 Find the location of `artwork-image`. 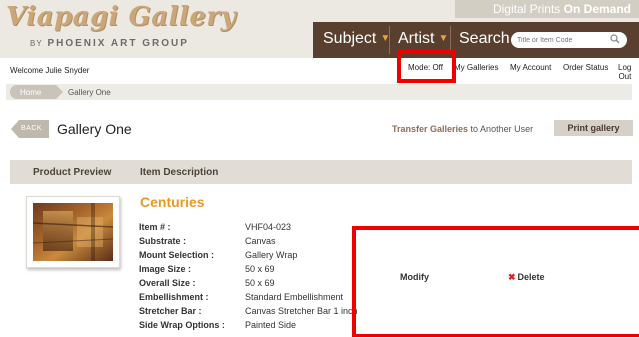

artwork-image is located at coordinates (73, 232).